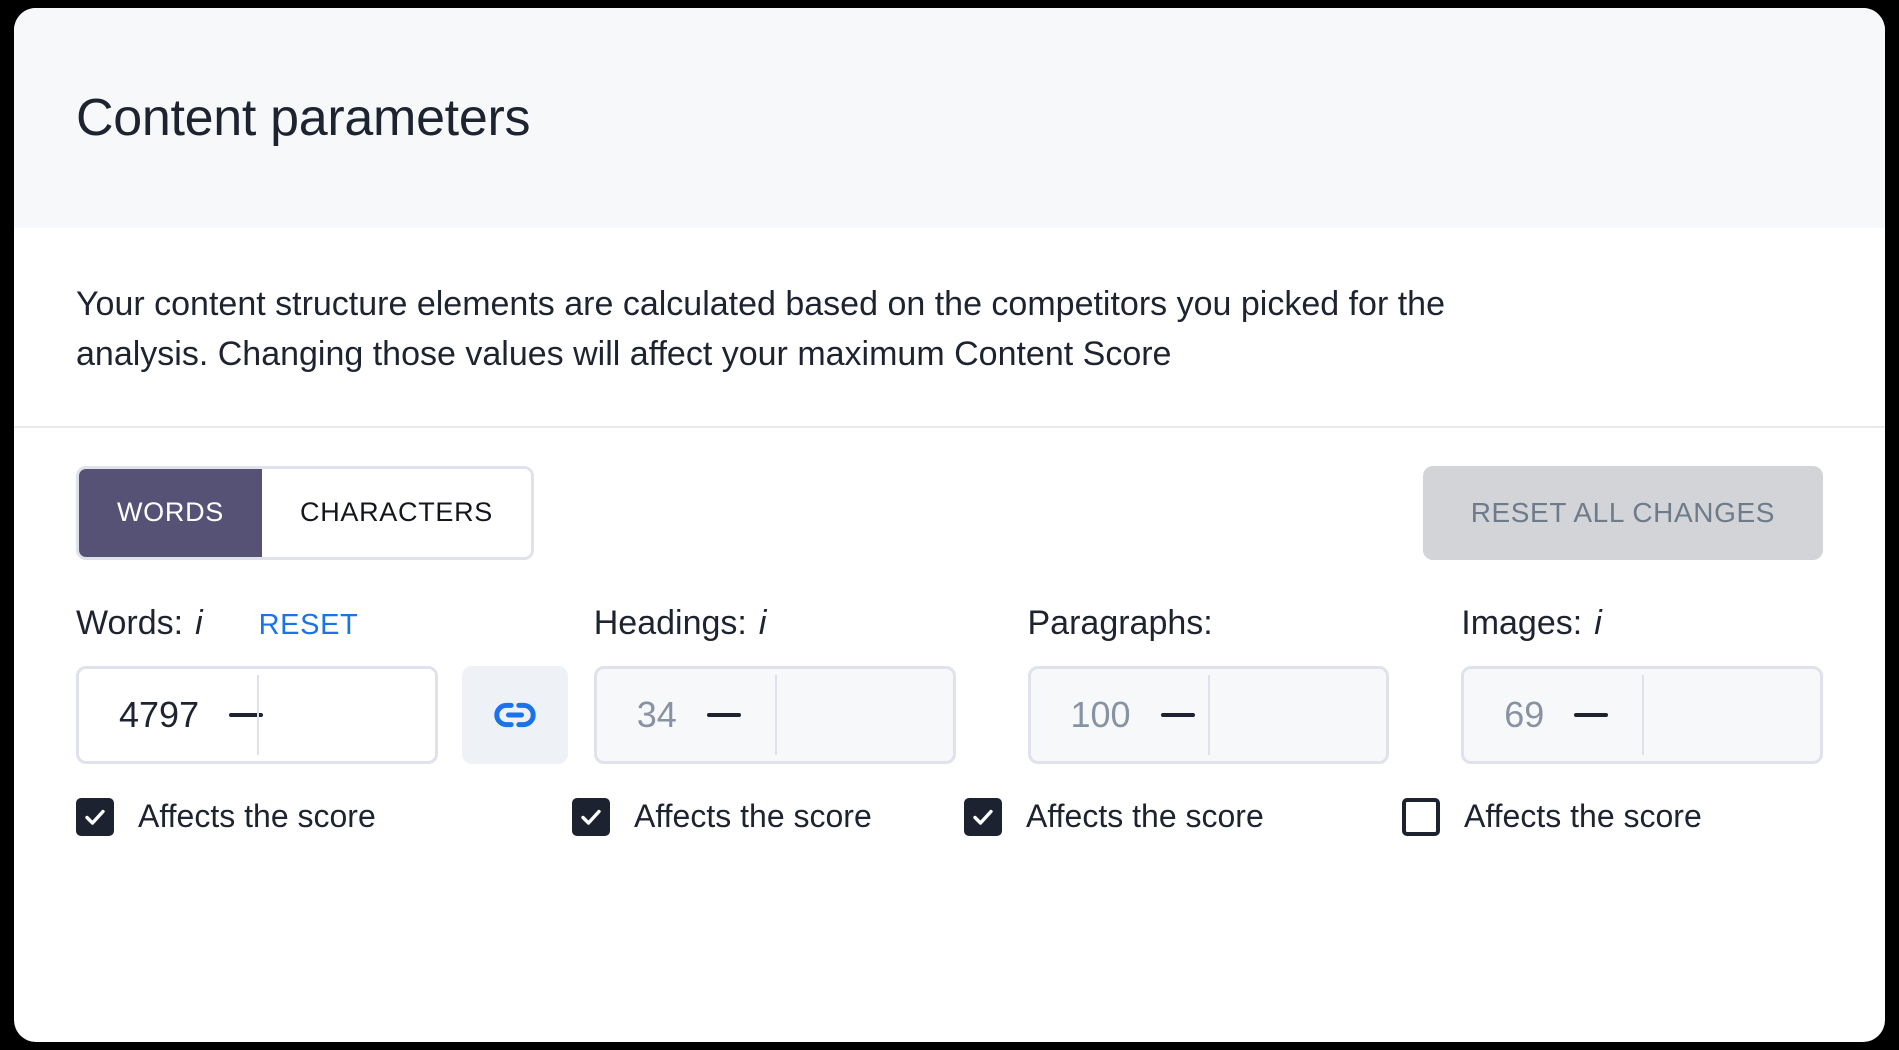 The width and height of the screenshot is (1899, 1050). What do you see at coordinates (949, 494) in the screenshot?
I see `controls-row: WORDS CHARACTERS RESET ALL CHANGES` at bounding box center [949, 494].